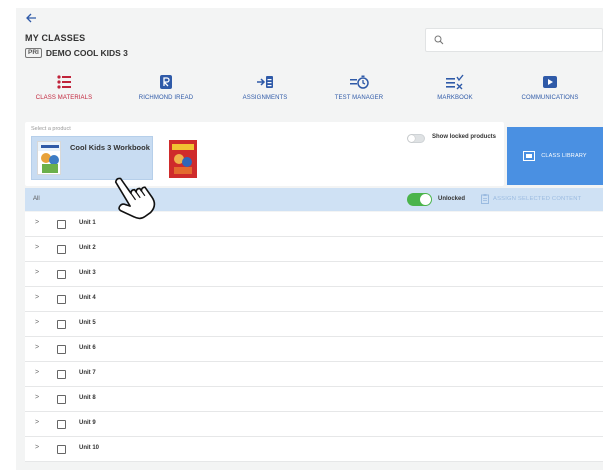  Describe the element at coordinates (55, 38) in the screenshot. I see `page-title: MY CLASSES` at that location.